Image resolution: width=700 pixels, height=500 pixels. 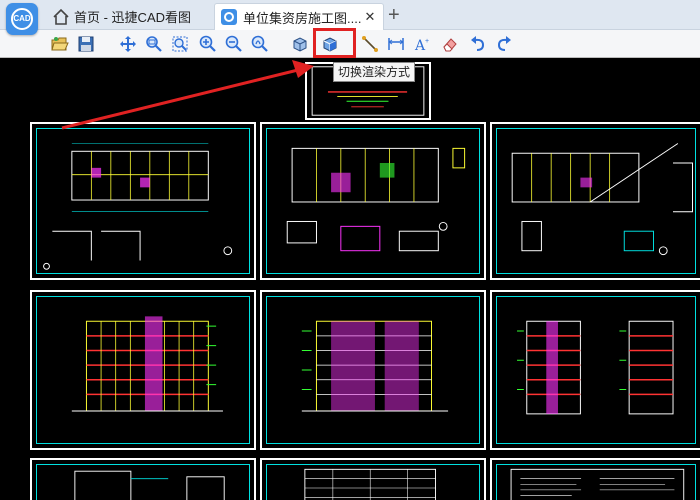 I want to click on eraser-icon, so click(x=450, y=44).